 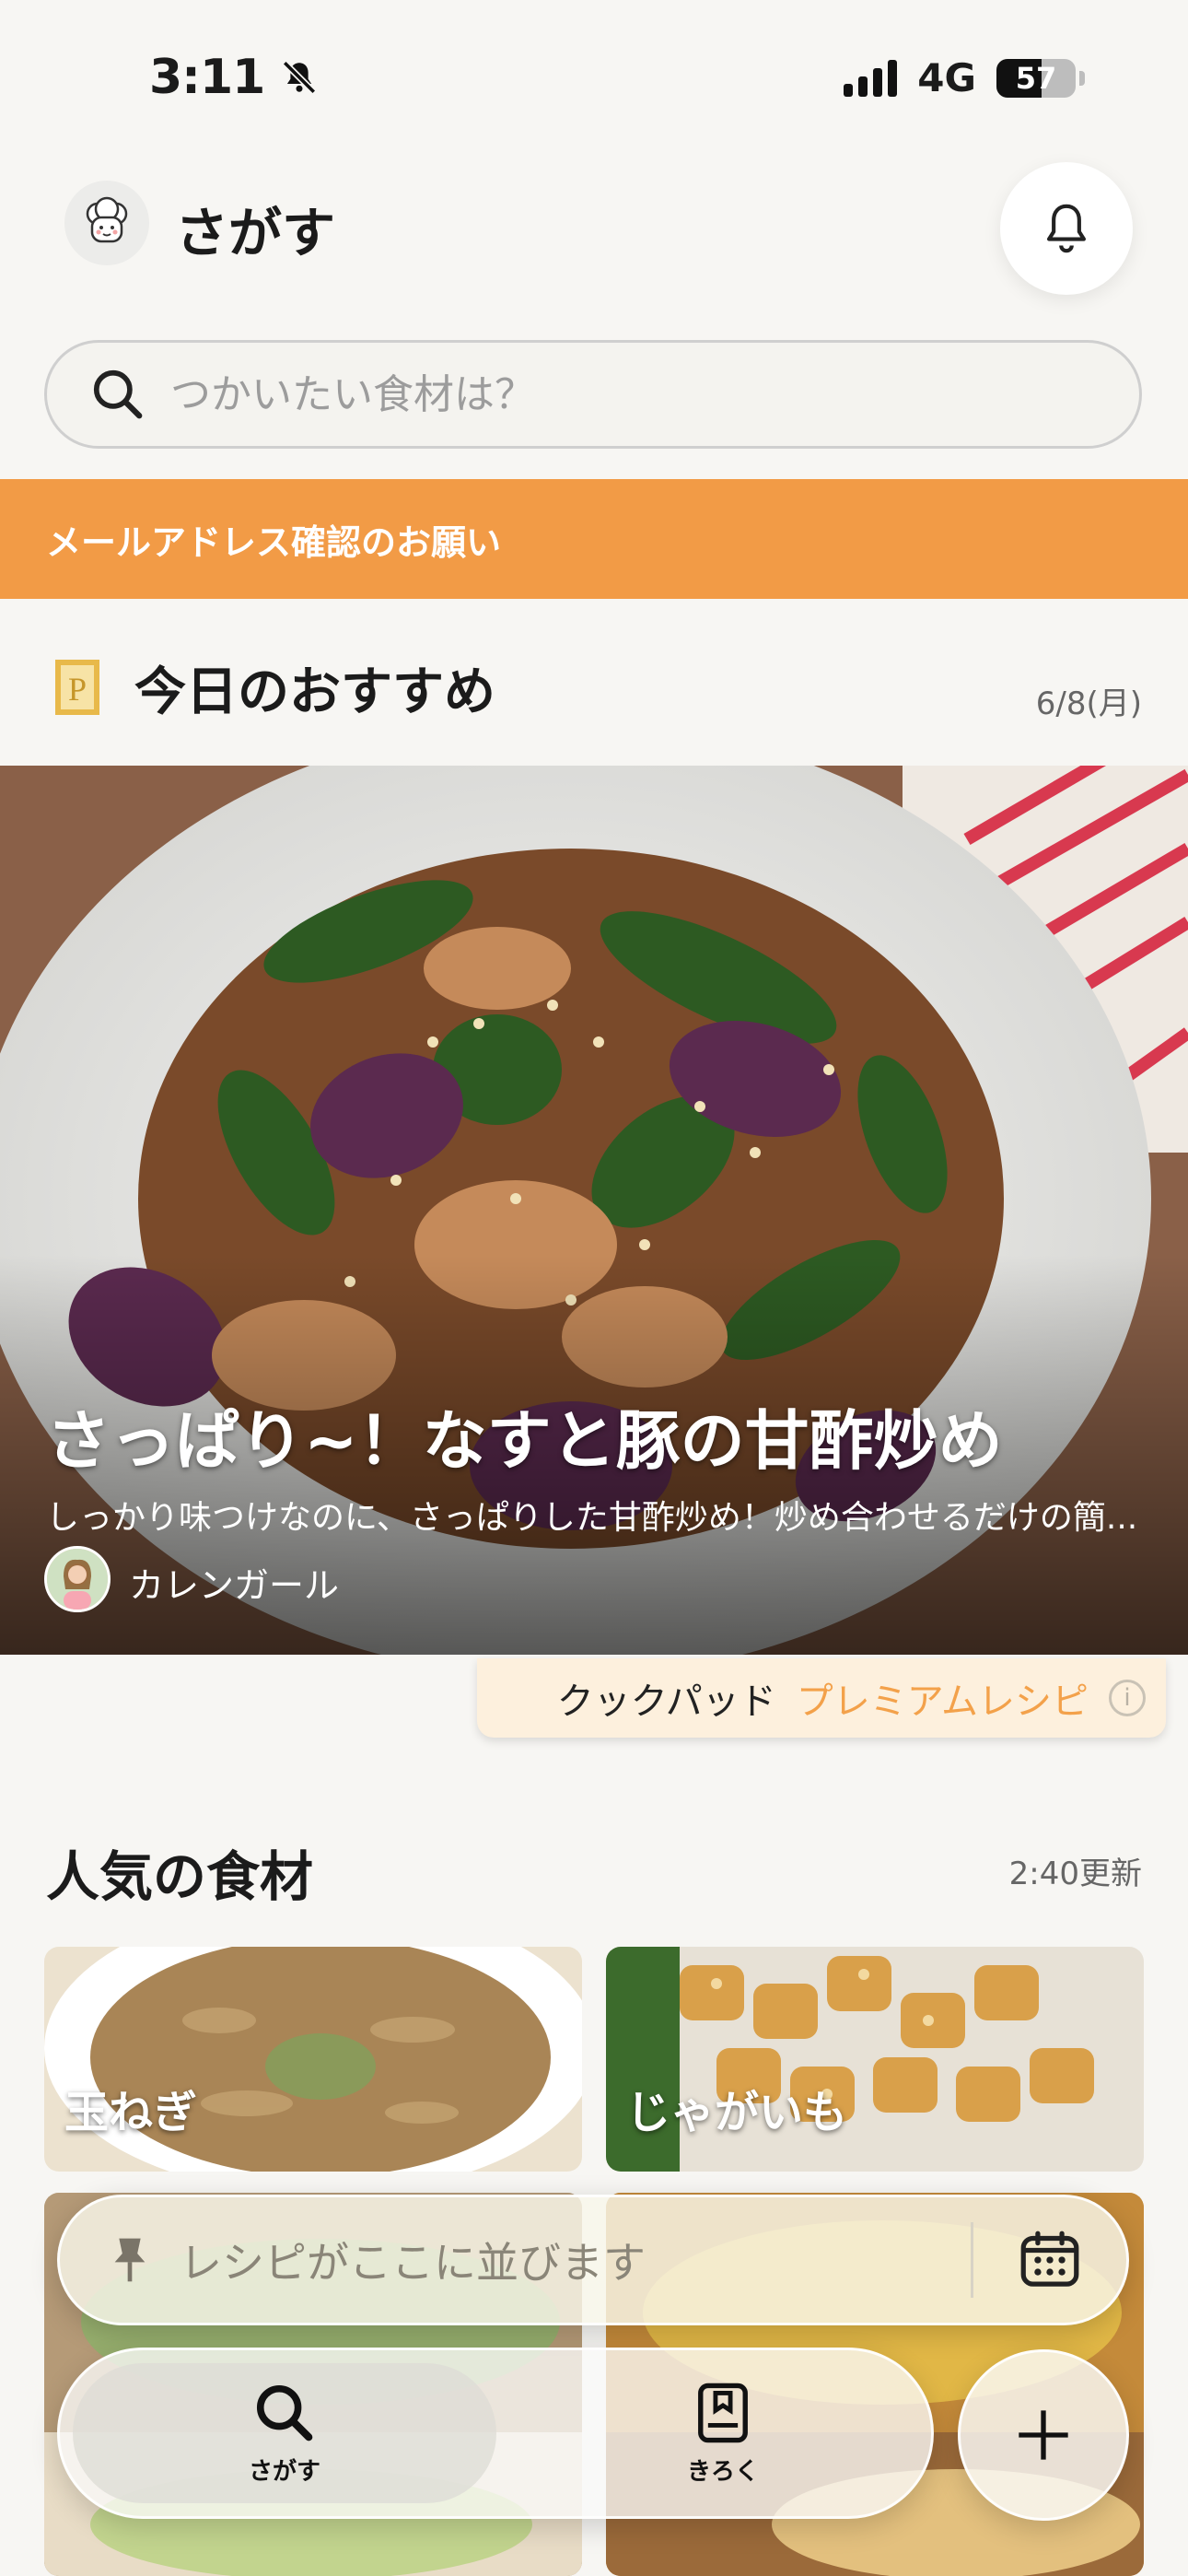 I want to click on premium-bookmark-icon: P, so click(x=77, y=687).